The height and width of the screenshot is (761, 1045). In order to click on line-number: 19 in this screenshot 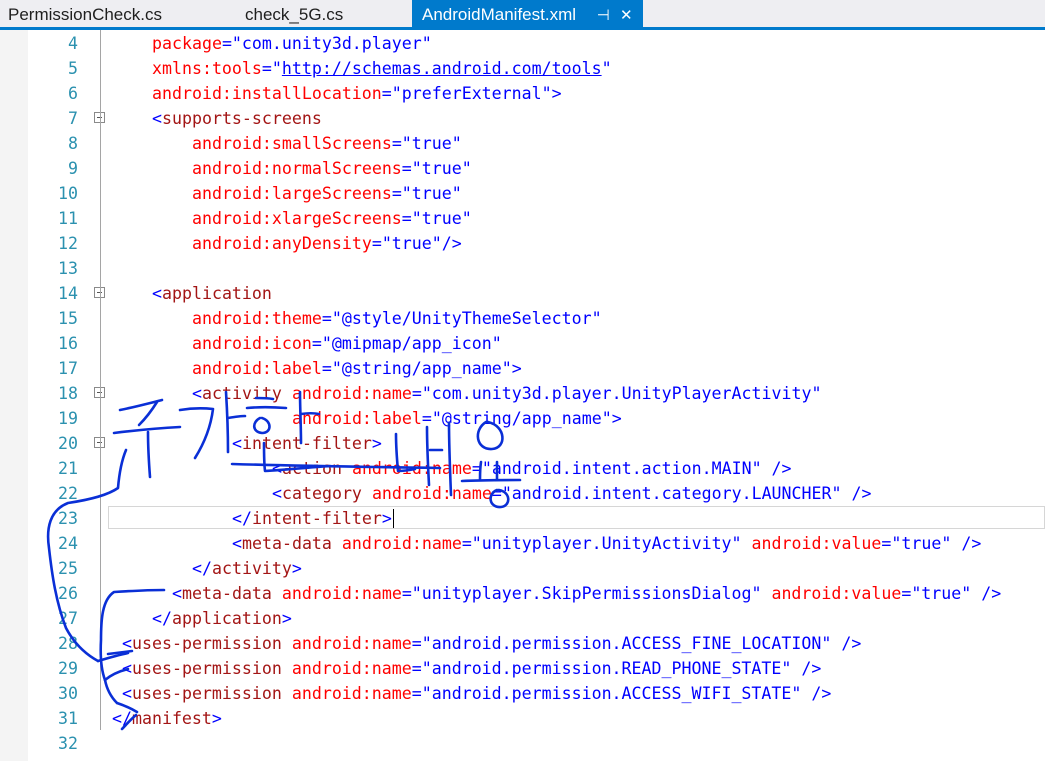, I will do `click(68, 418)`.